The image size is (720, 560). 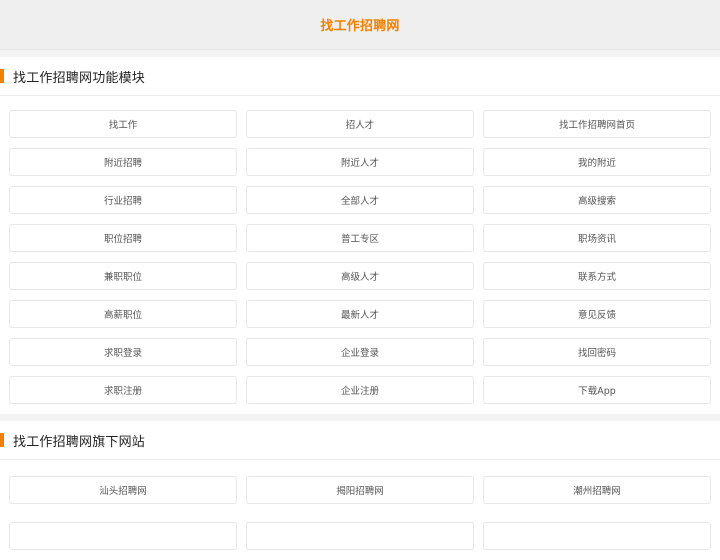 What do you see at coordinates (360, 162) in the screenshot?
I see `nearby-talent-button: 附近人才` at bounding box center [360, 162].